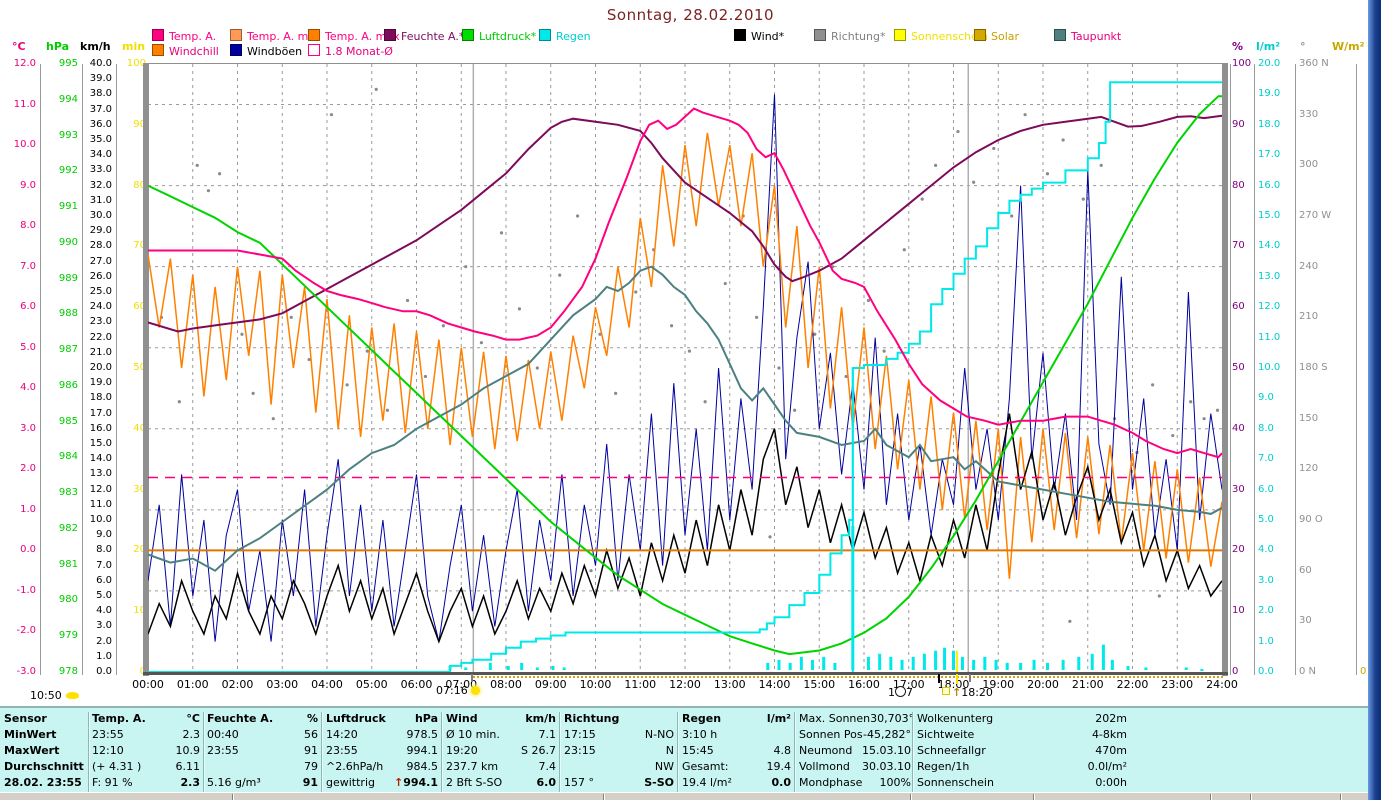  Describe the element at coordinates (951, 750) in the screenshot. I see `info-label: Schneefallgr` at that location.